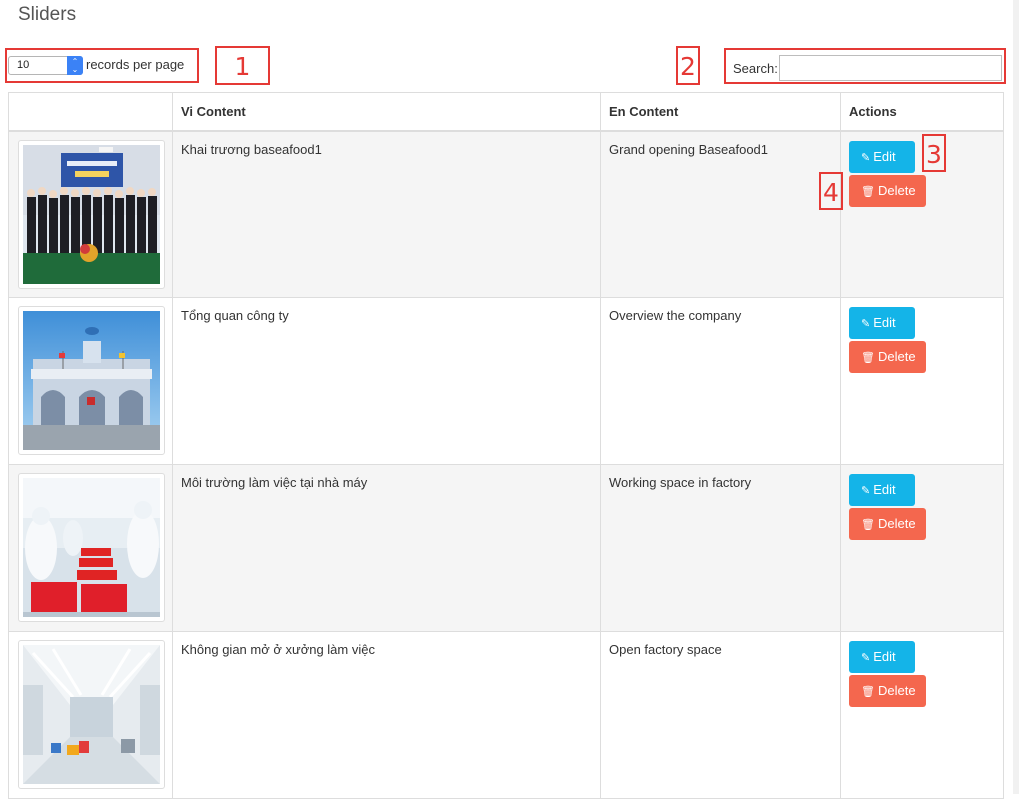 The image size is (1019, 799). Describe the element at coordinates (47, 14) in the screenshot. I see `page-title: Sliders` at that location.